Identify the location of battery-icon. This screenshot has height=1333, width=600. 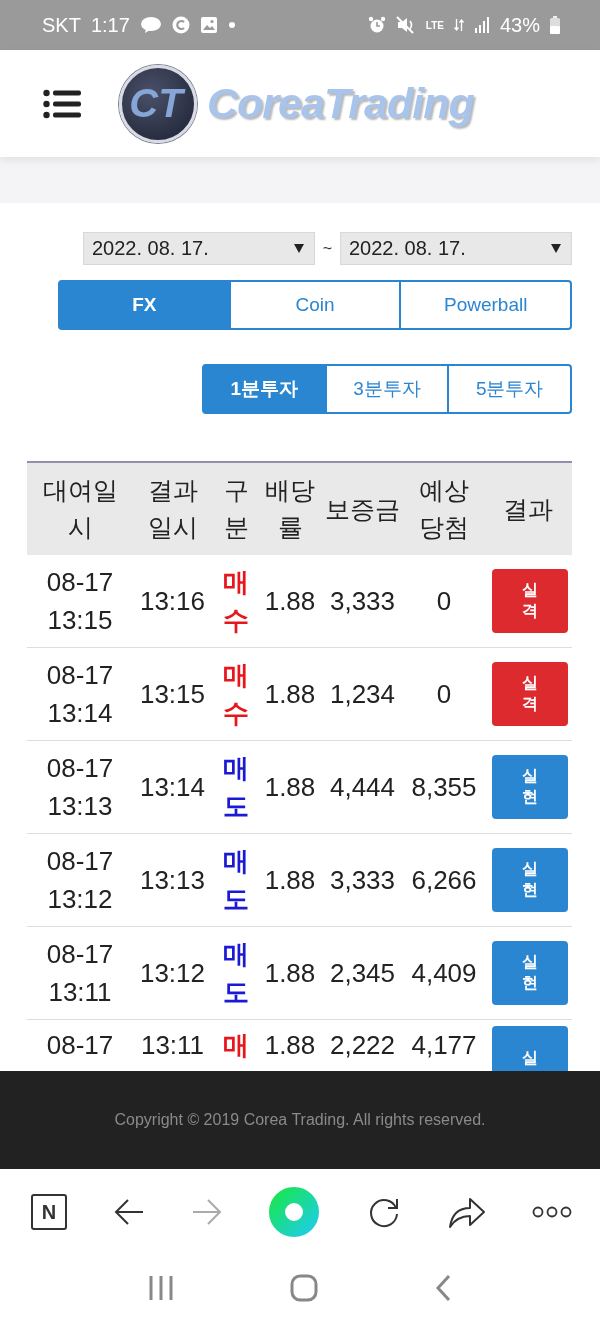
(555, 25).